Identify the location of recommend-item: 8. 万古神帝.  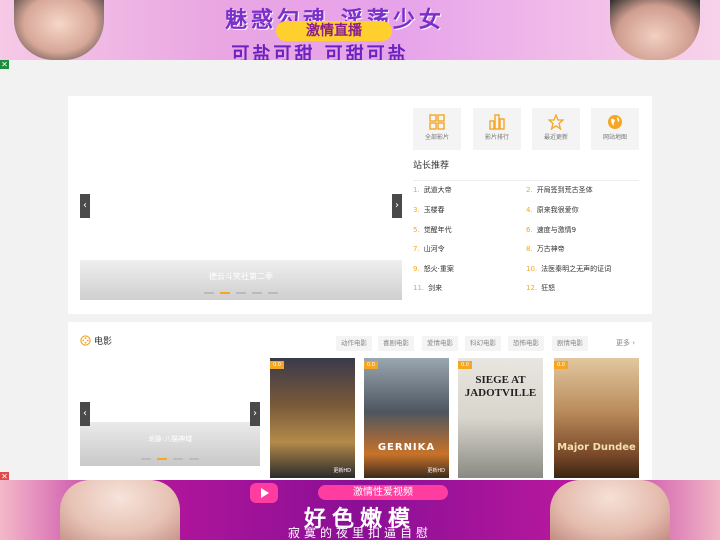
(545, 249).